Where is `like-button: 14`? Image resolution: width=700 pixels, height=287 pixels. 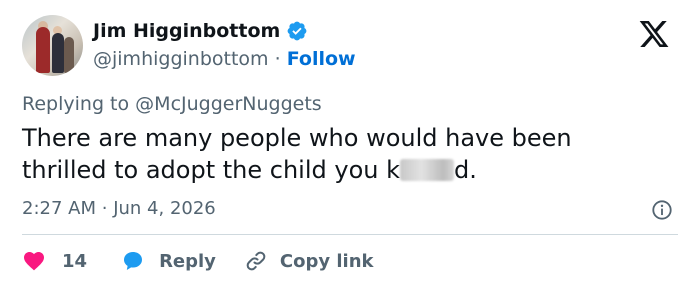 like-button: 14 is located at coordinates (54, 261).